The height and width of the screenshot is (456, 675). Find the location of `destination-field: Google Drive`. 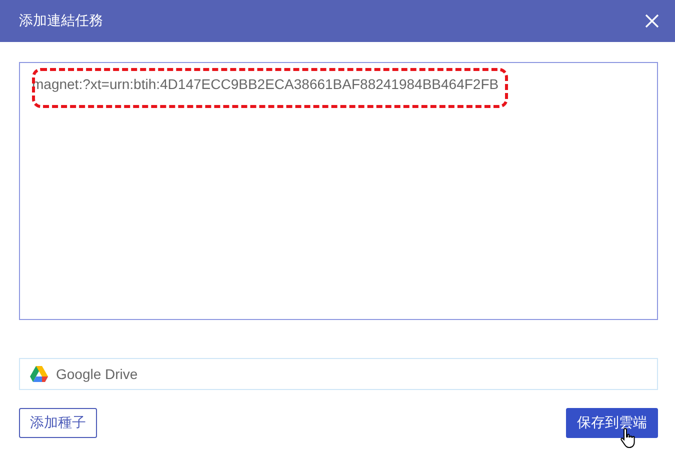

destination-field: Google Drive is located at coordinates (338, 374).